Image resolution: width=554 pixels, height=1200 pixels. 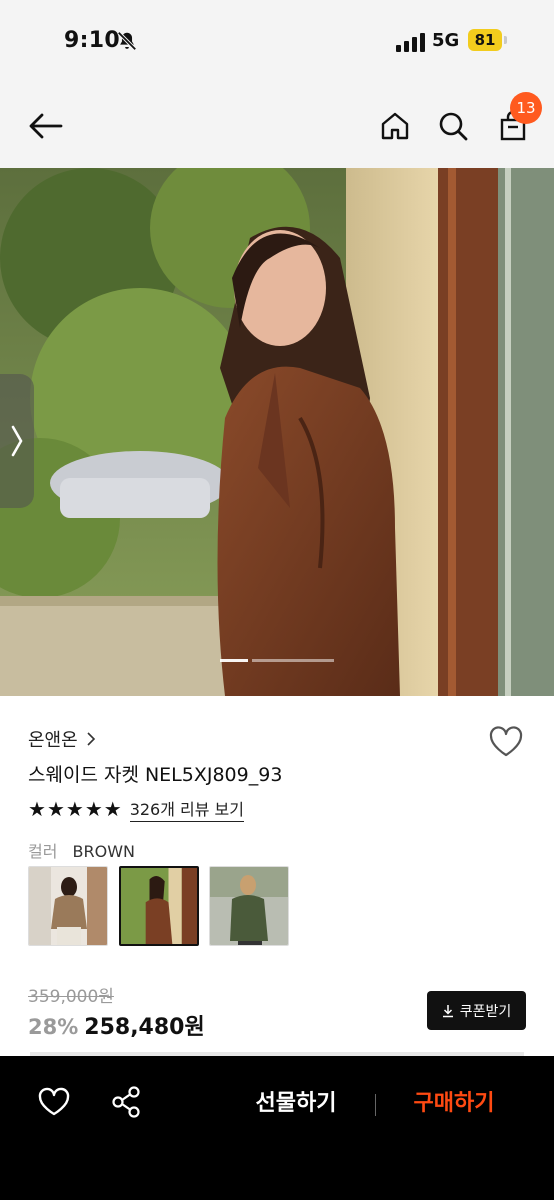 What do you see at coordinates (104, 851) in the screenshot?
I see `color-value: BROWN` at bounding box center [104, 851].